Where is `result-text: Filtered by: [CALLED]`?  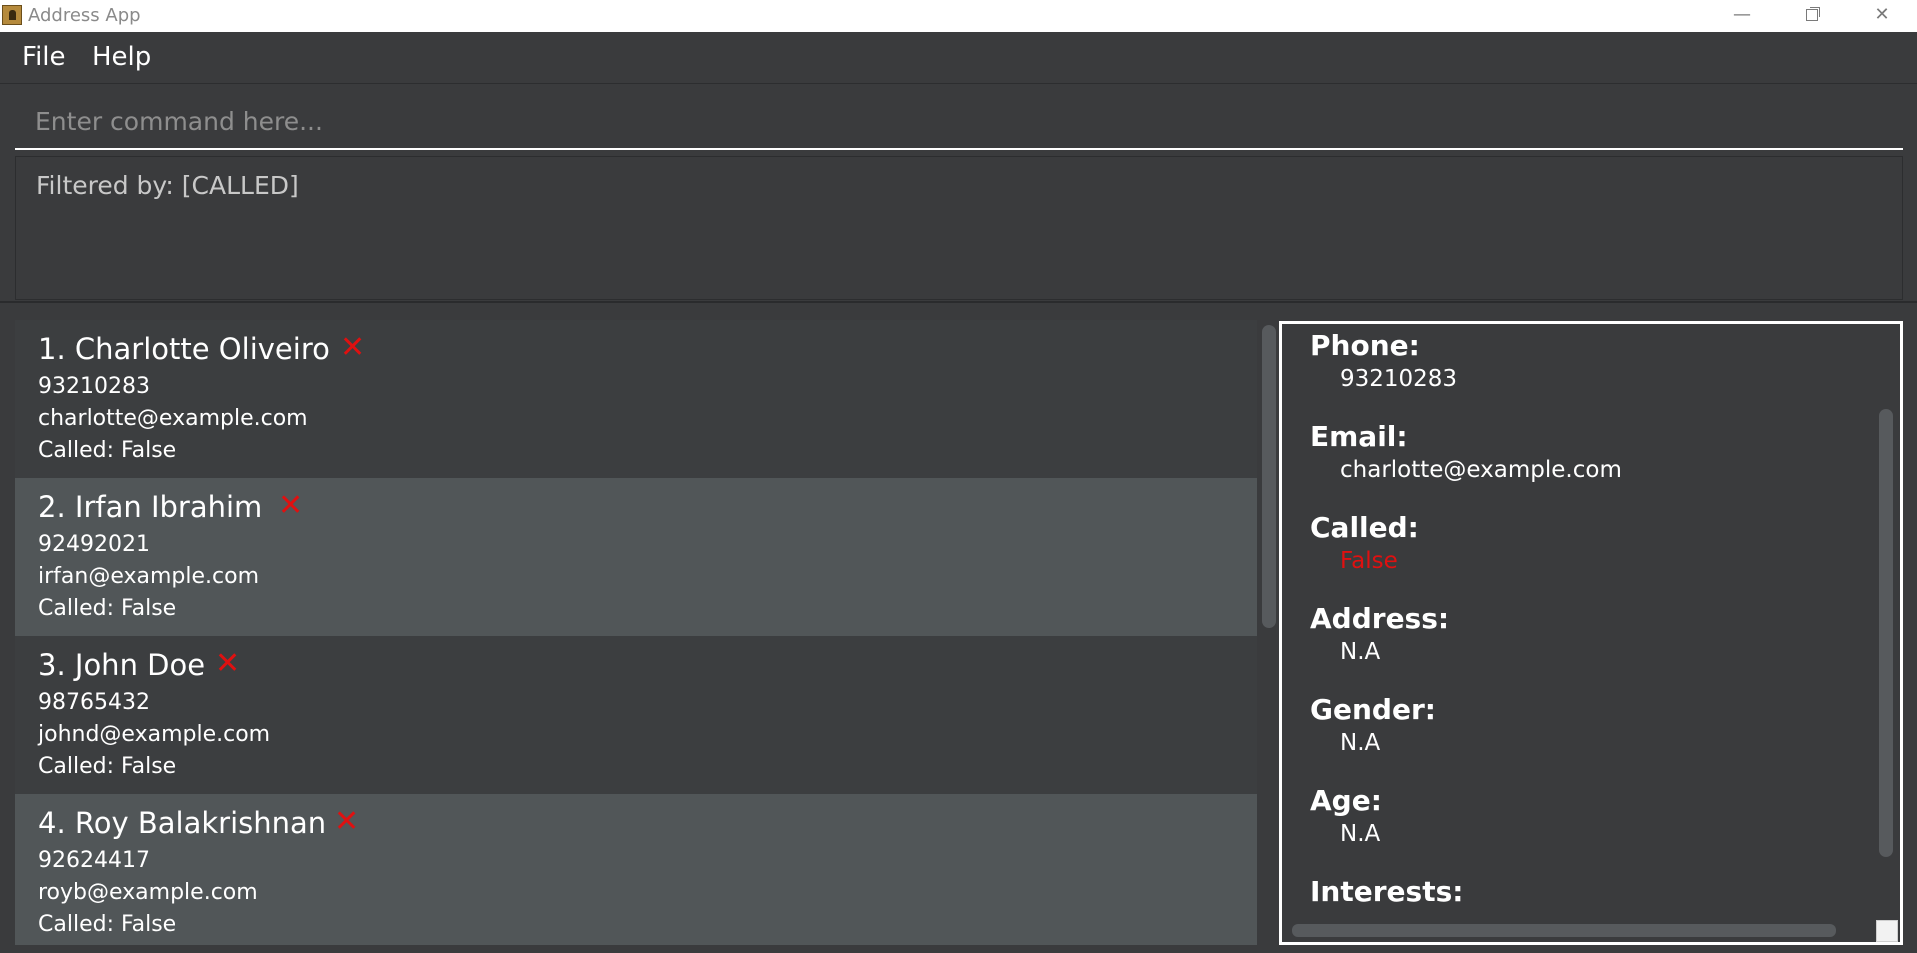
result-text: Filtered by: [CALLED] is located at coordinates (167, 185).